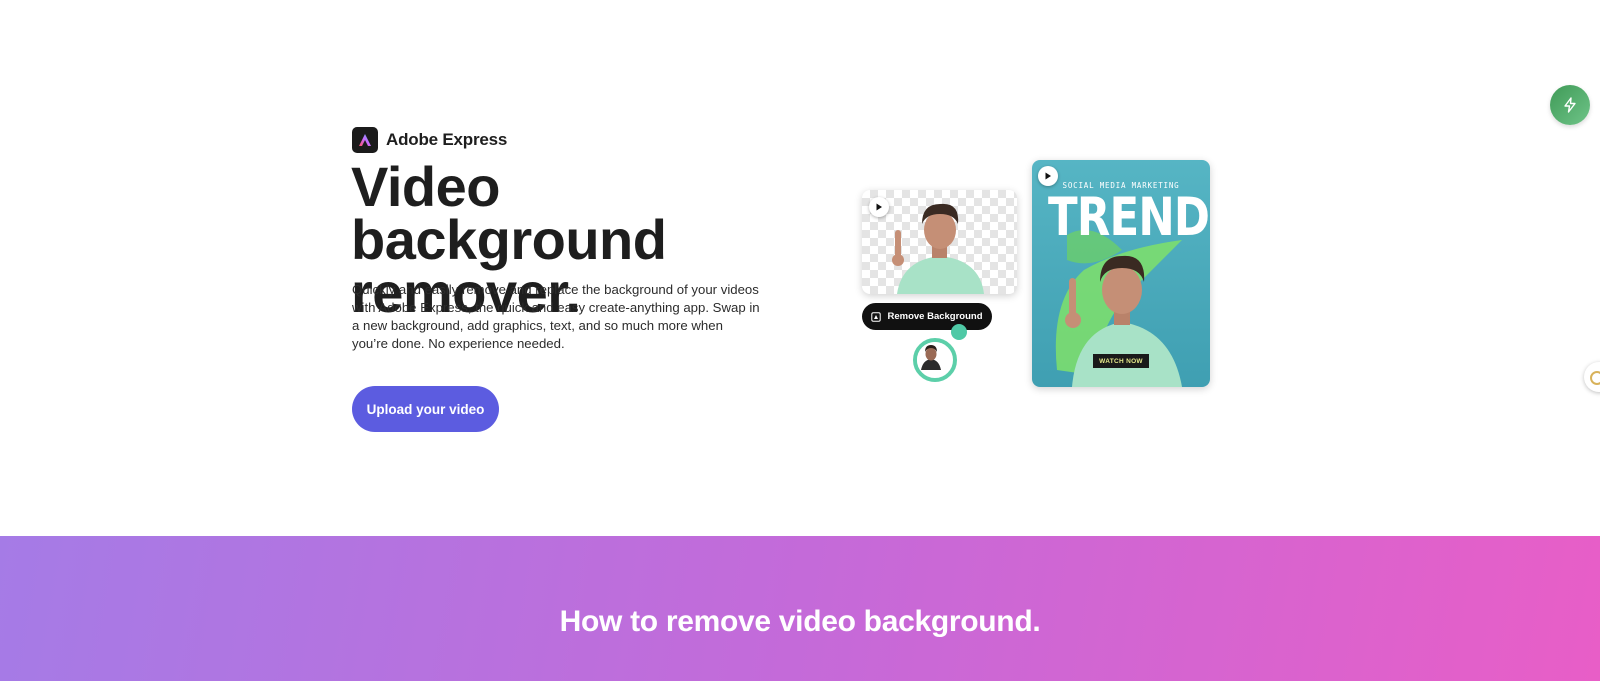 The height and width of the screenshot is (681, 1600). I want to click on remove-background-icon, so click(876, 316).